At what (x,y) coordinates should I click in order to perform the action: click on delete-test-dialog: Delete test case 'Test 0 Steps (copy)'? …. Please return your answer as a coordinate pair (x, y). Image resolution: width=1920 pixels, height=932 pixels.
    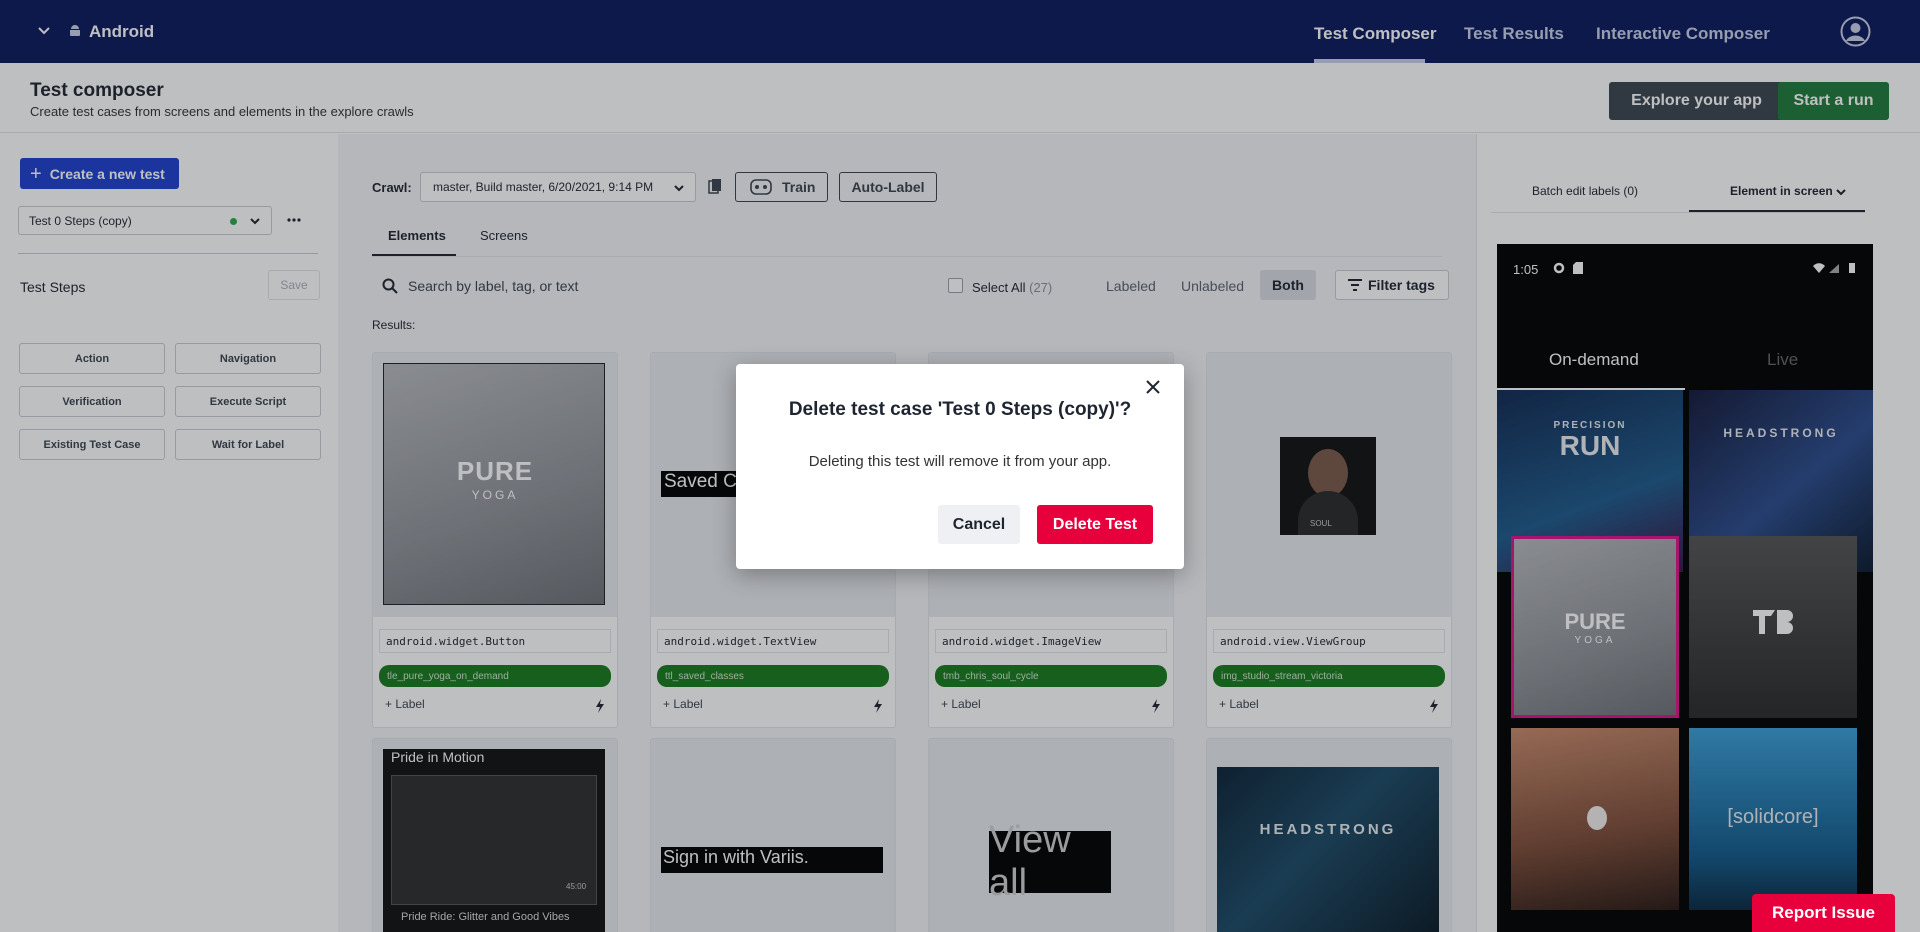
    Looking at the image, I should click on (960, 466).